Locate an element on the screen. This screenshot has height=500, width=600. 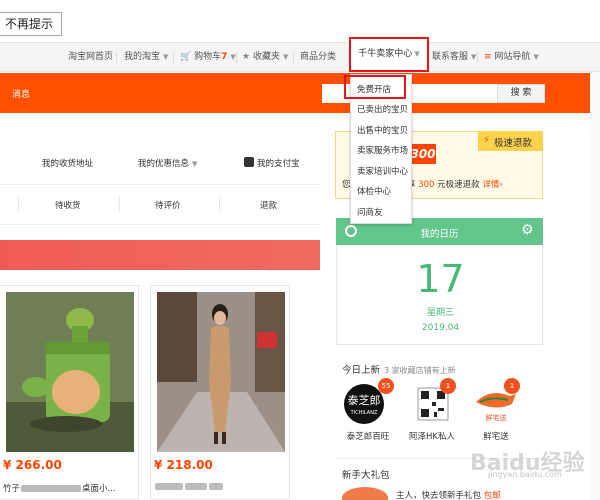
account-links-row: 我的收货地址 我的优惠信息 ▼ 我的支付宝 is located at coordinates (160, 159).